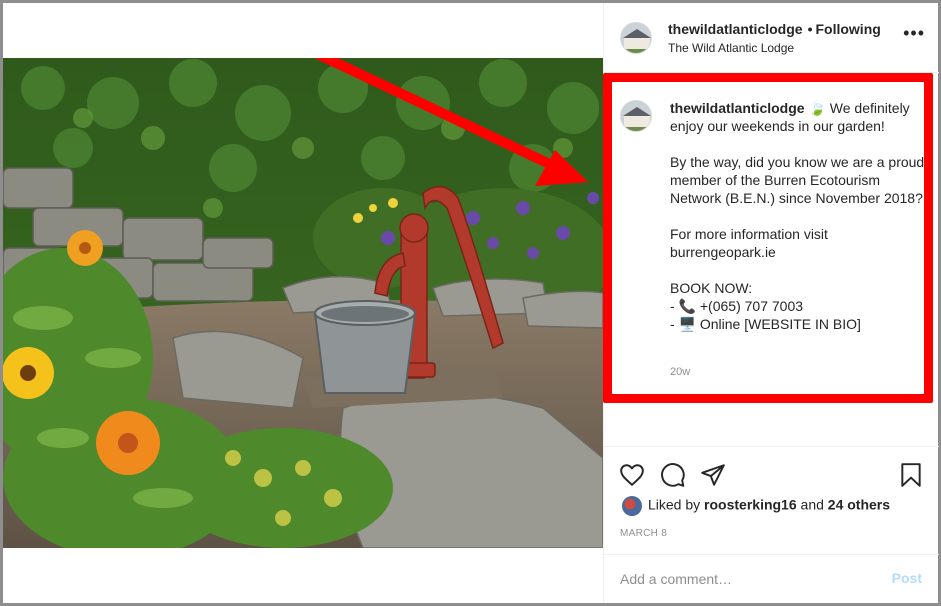  I want to click on comment-input, so click(745, 579).